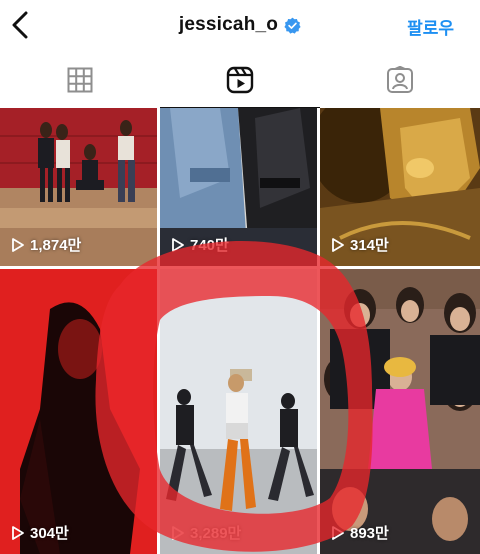 The image size is (480, 554). I want to click on tagged-icon, so click(400, 79).